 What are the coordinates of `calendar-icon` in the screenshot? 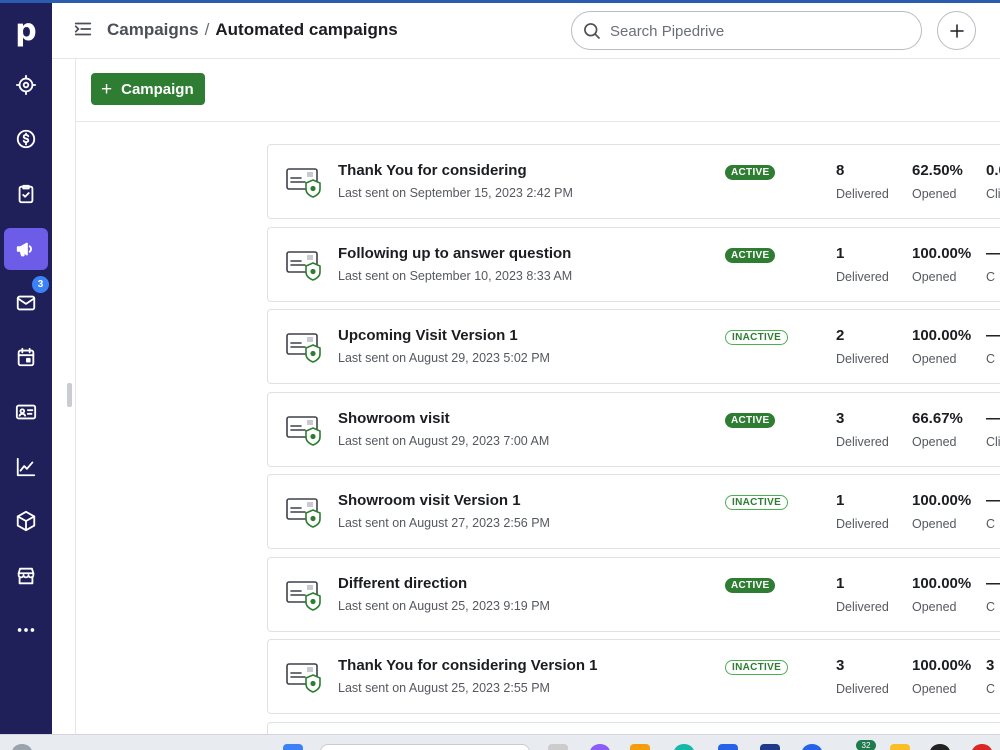 It's located at (26, 357).